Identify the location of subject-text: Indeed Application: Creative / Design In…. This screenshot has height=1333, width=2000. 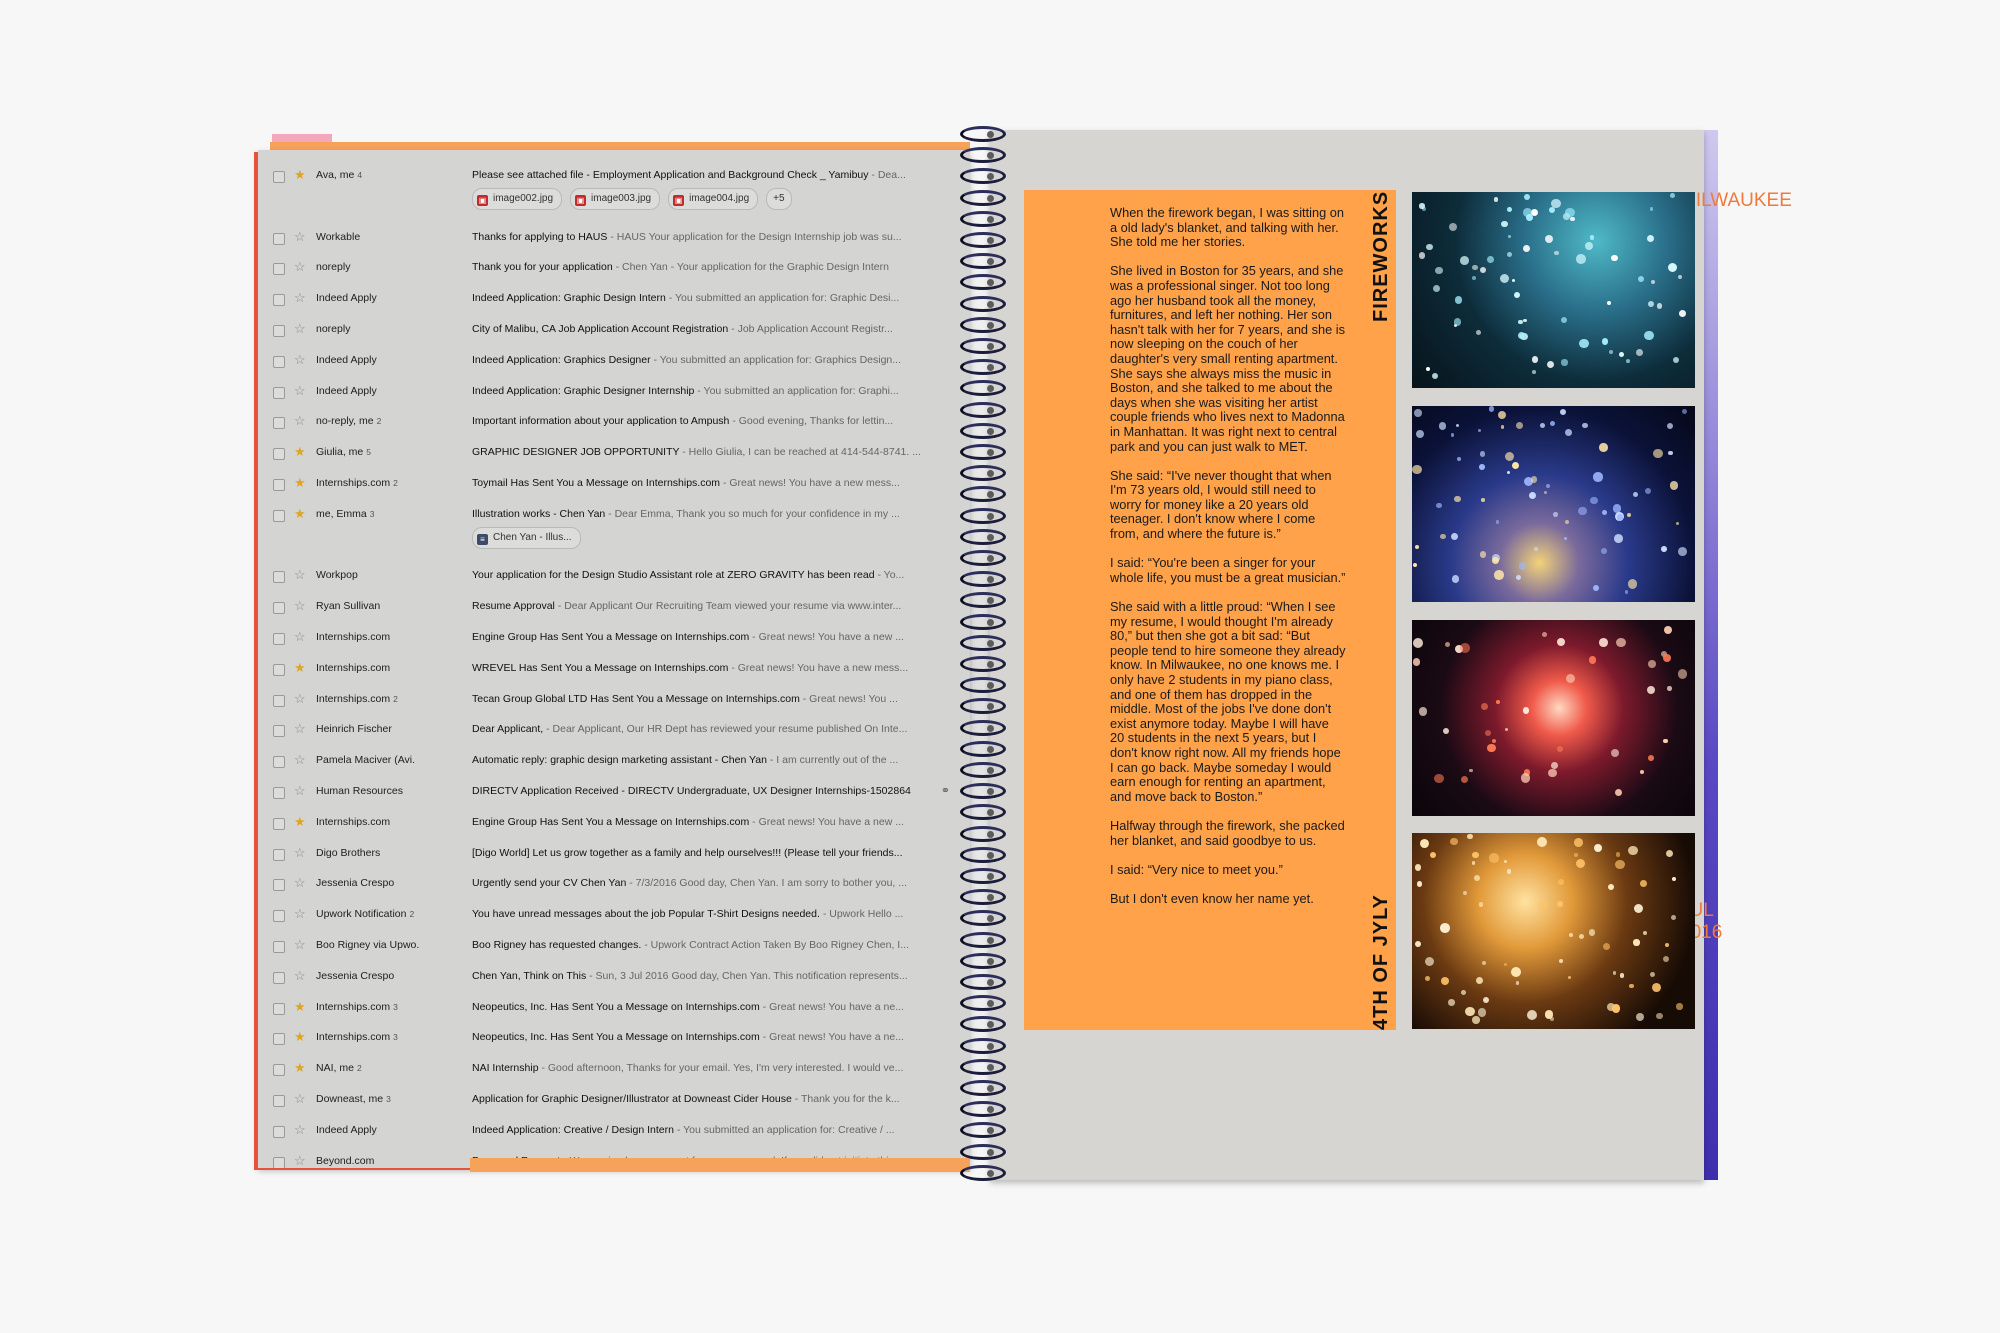
(573, 1129).